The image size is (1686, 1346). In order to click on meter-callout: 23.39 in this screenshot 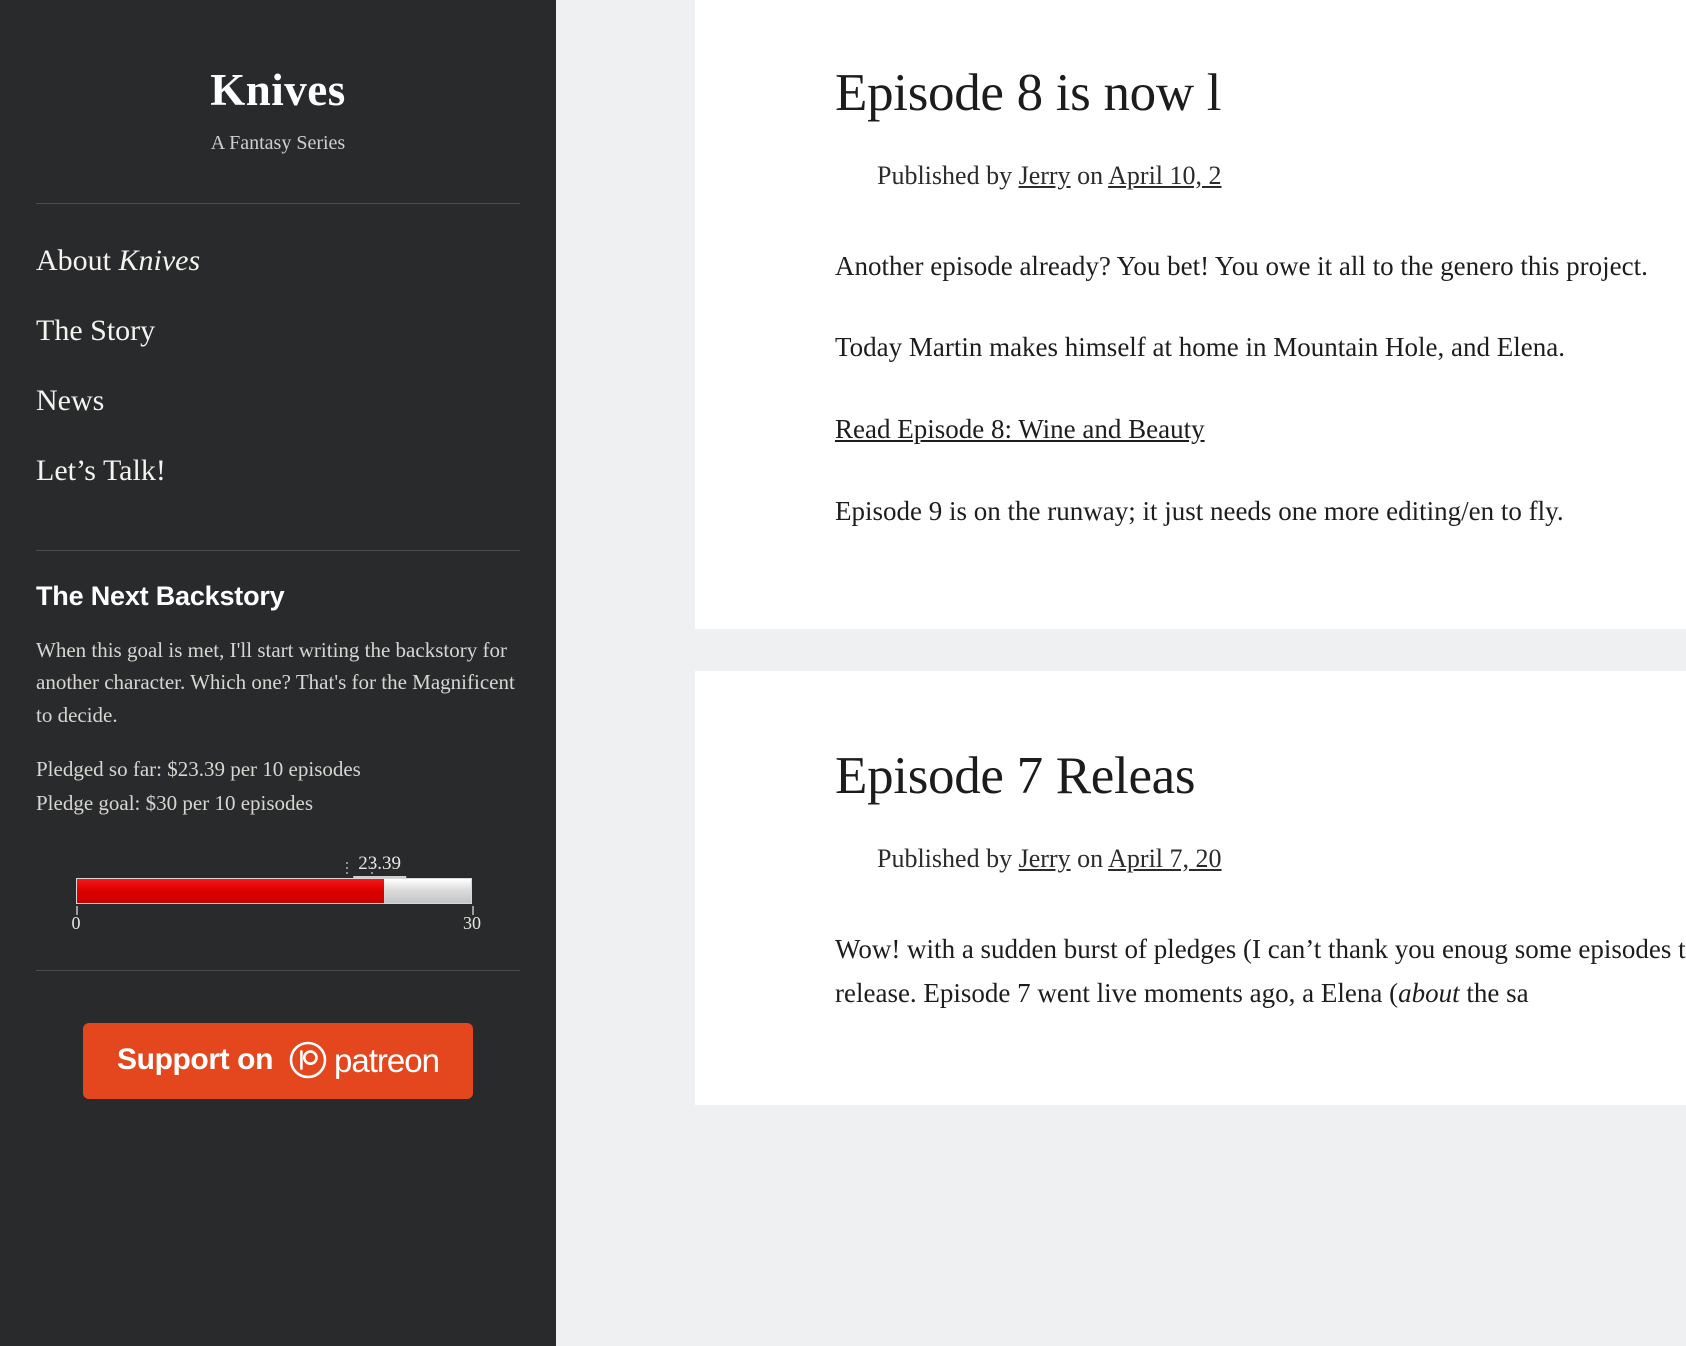, I will do `click(278, 867)`.